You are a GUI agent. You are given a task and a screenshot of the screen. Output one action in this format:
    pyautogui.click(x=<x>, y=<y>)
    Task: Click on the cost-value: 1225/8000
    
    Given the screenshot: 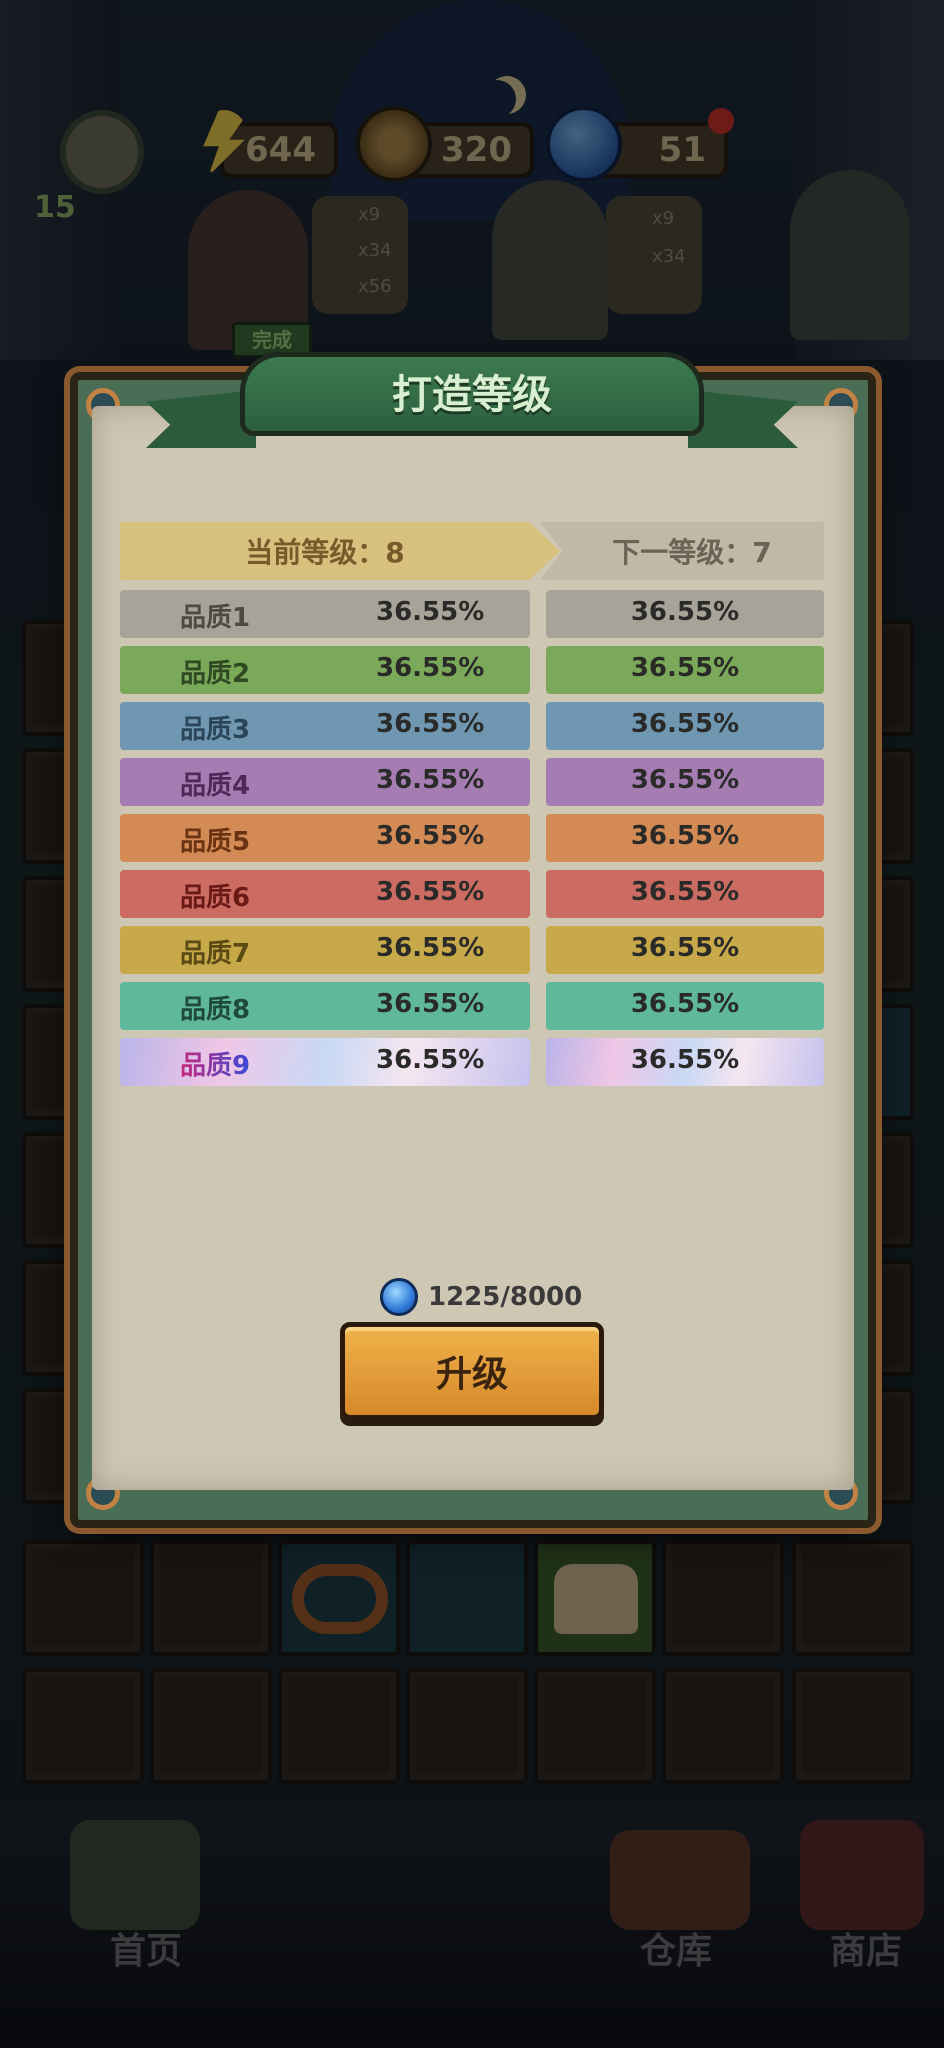 What is the action you would take?
    pyautogui.click(x=505, y=1297)
    